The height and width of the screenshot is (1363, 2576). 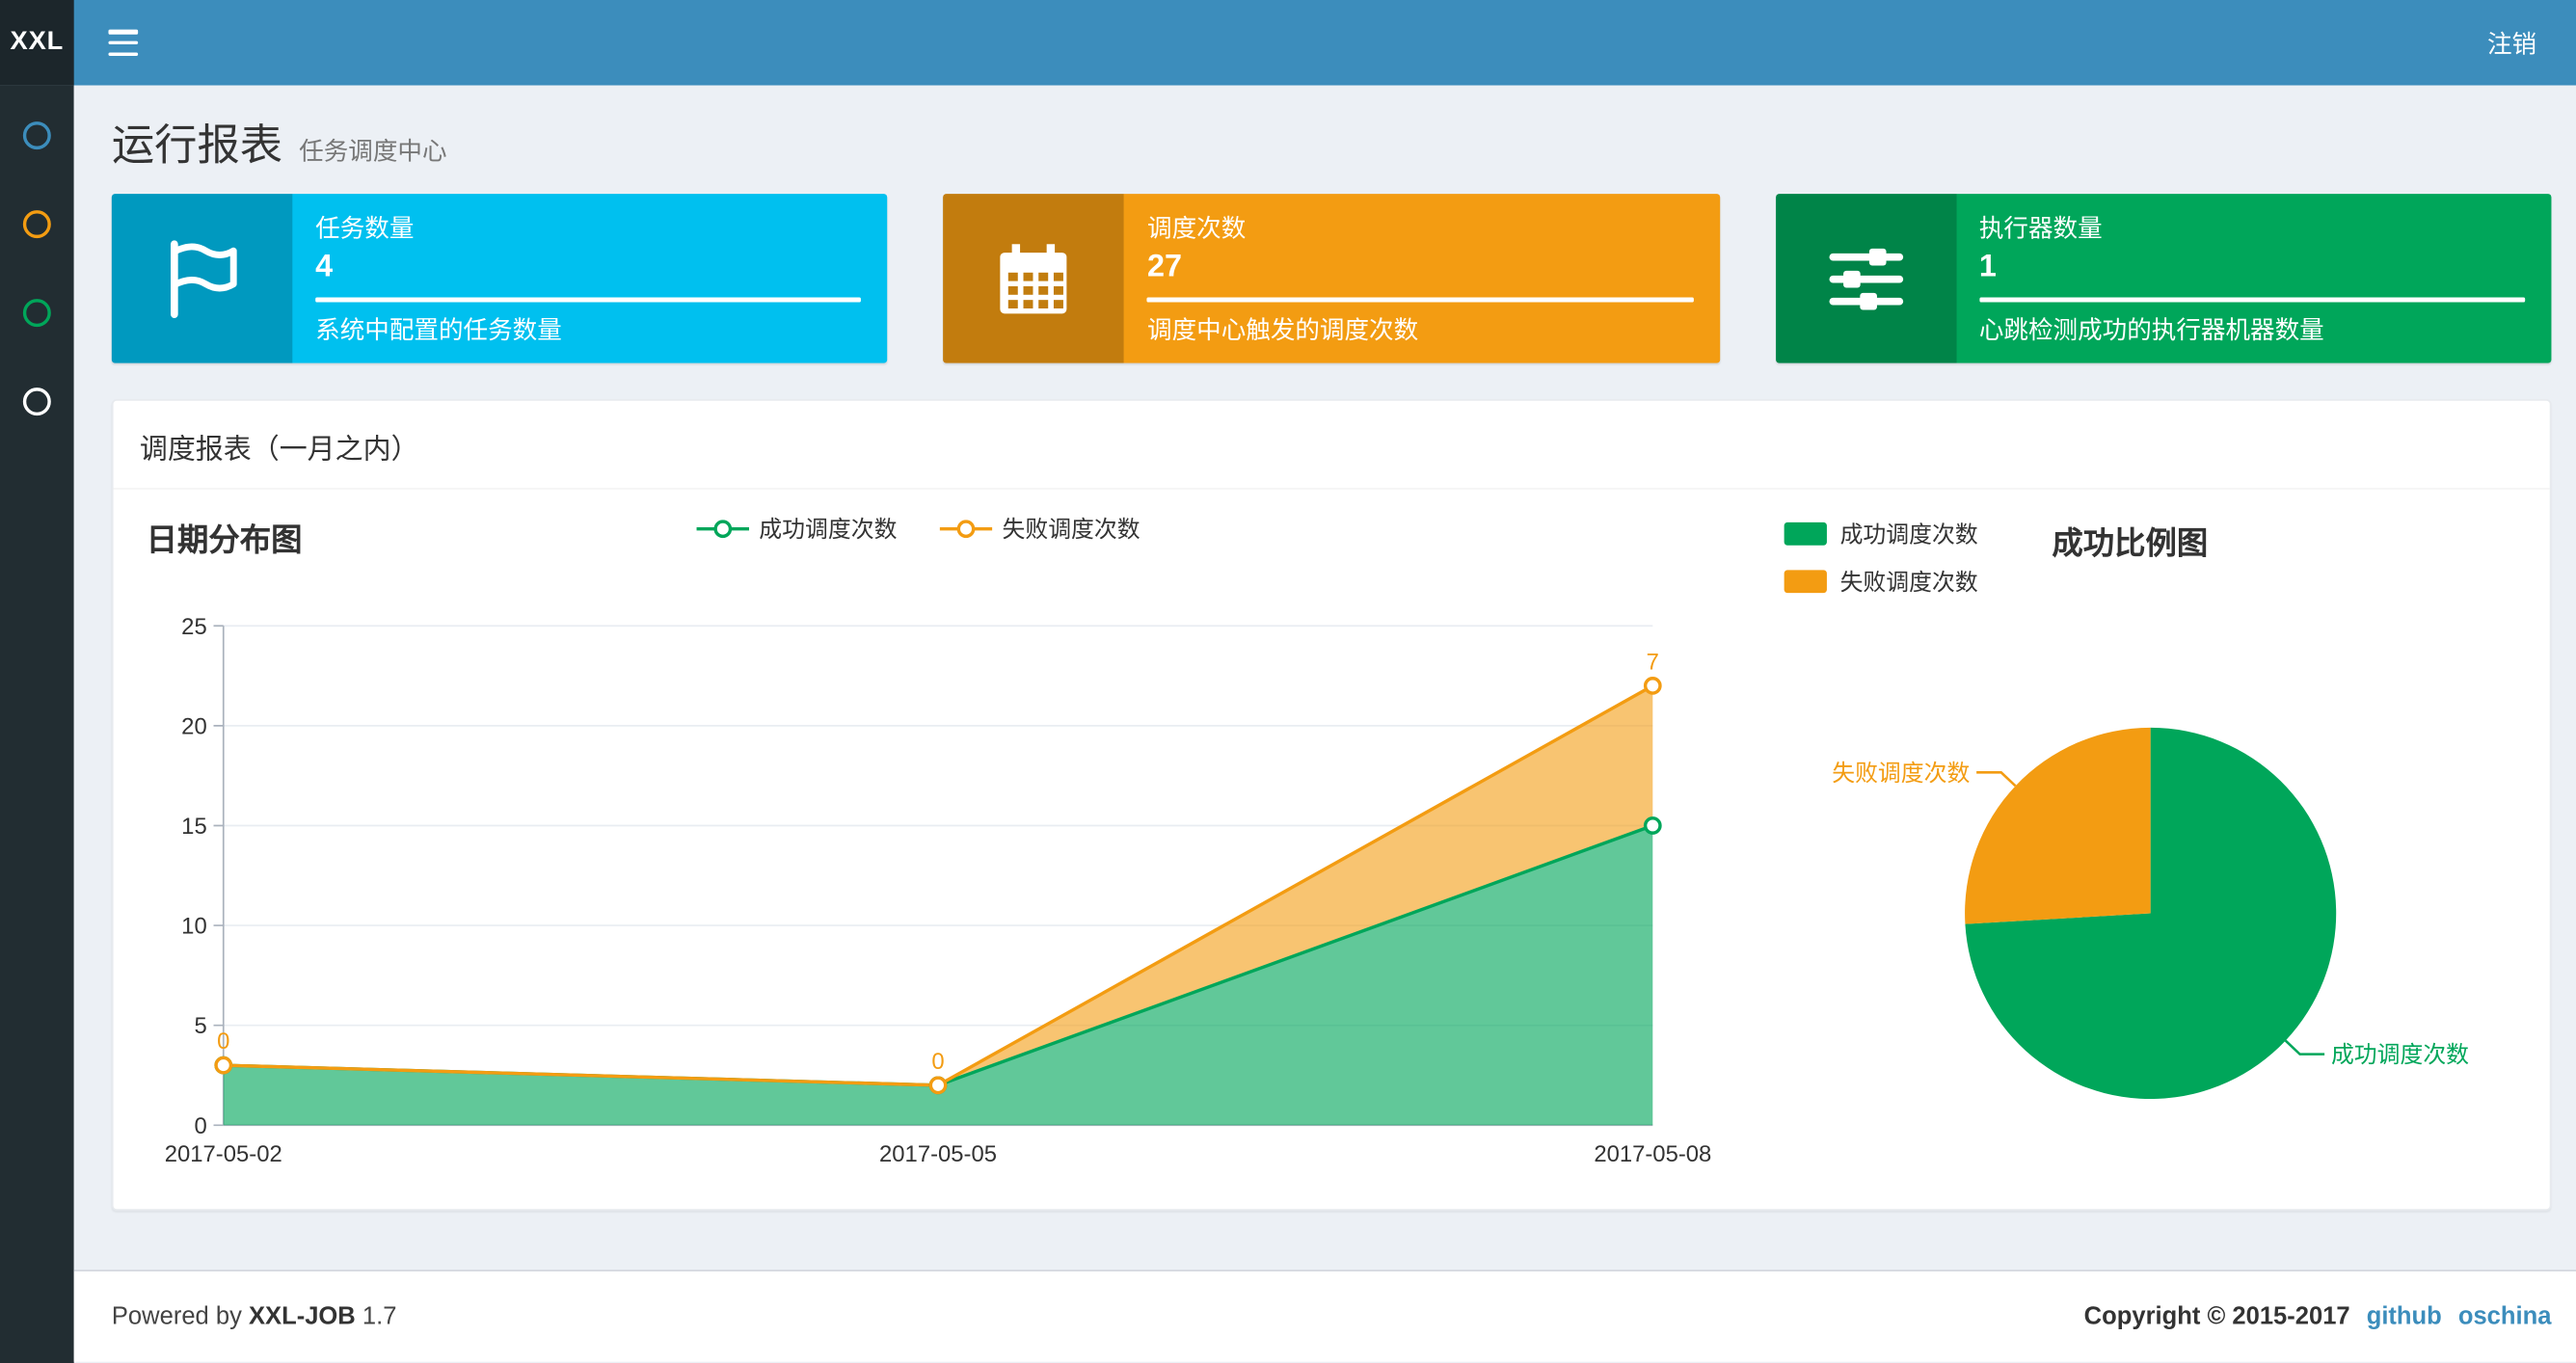 I want to click on pie-chart-legend: 成功调度次数 失败调度次数, so click(x=1881, y=558).